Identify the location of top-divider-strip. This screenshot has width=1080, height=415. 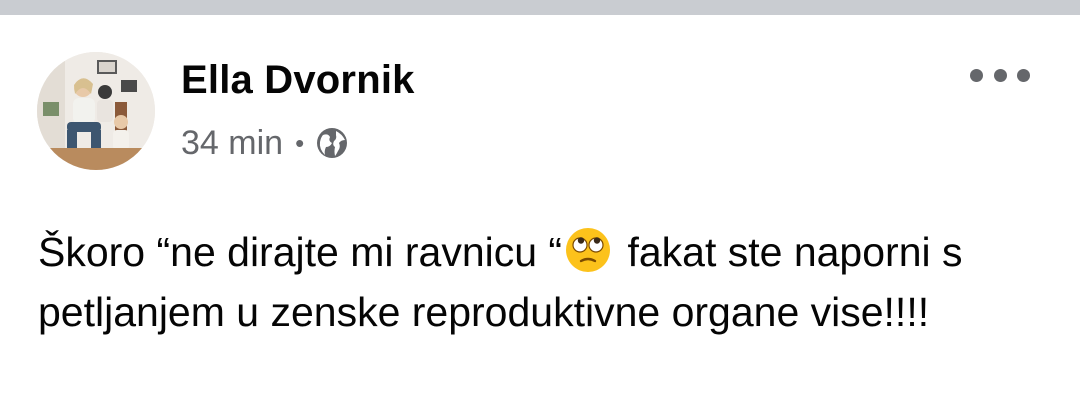
(540, 7).